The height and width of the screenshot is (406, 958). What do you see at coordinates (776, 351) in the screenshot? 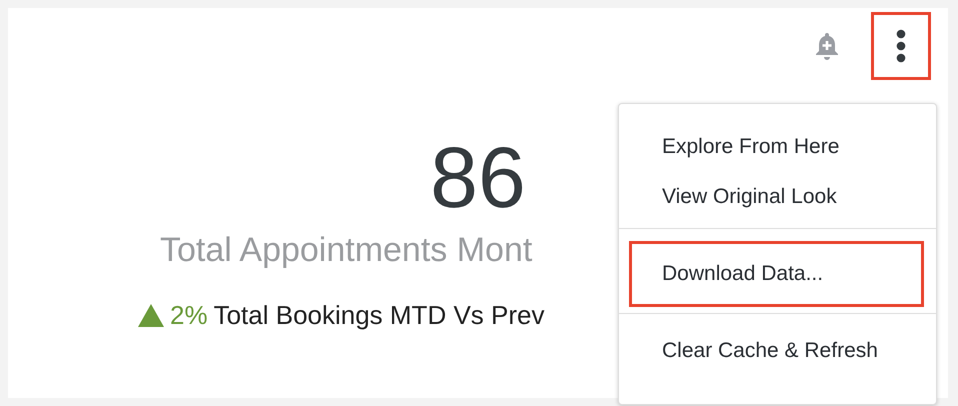
I see `menu-item: Clear Cache & Refresh` at bounding box center [776, 351].